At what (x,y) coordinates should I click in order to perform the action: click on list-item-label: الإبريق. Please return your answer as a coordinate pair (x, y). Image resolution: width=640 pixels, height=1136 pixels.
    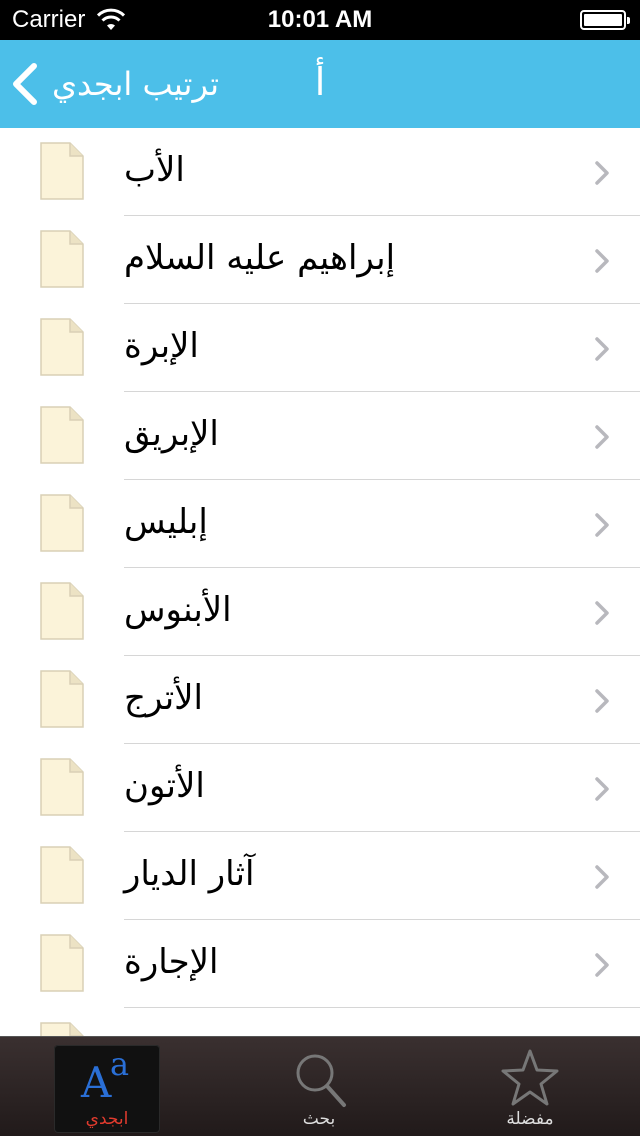
    Looking at the image, I should click on (171, 434).